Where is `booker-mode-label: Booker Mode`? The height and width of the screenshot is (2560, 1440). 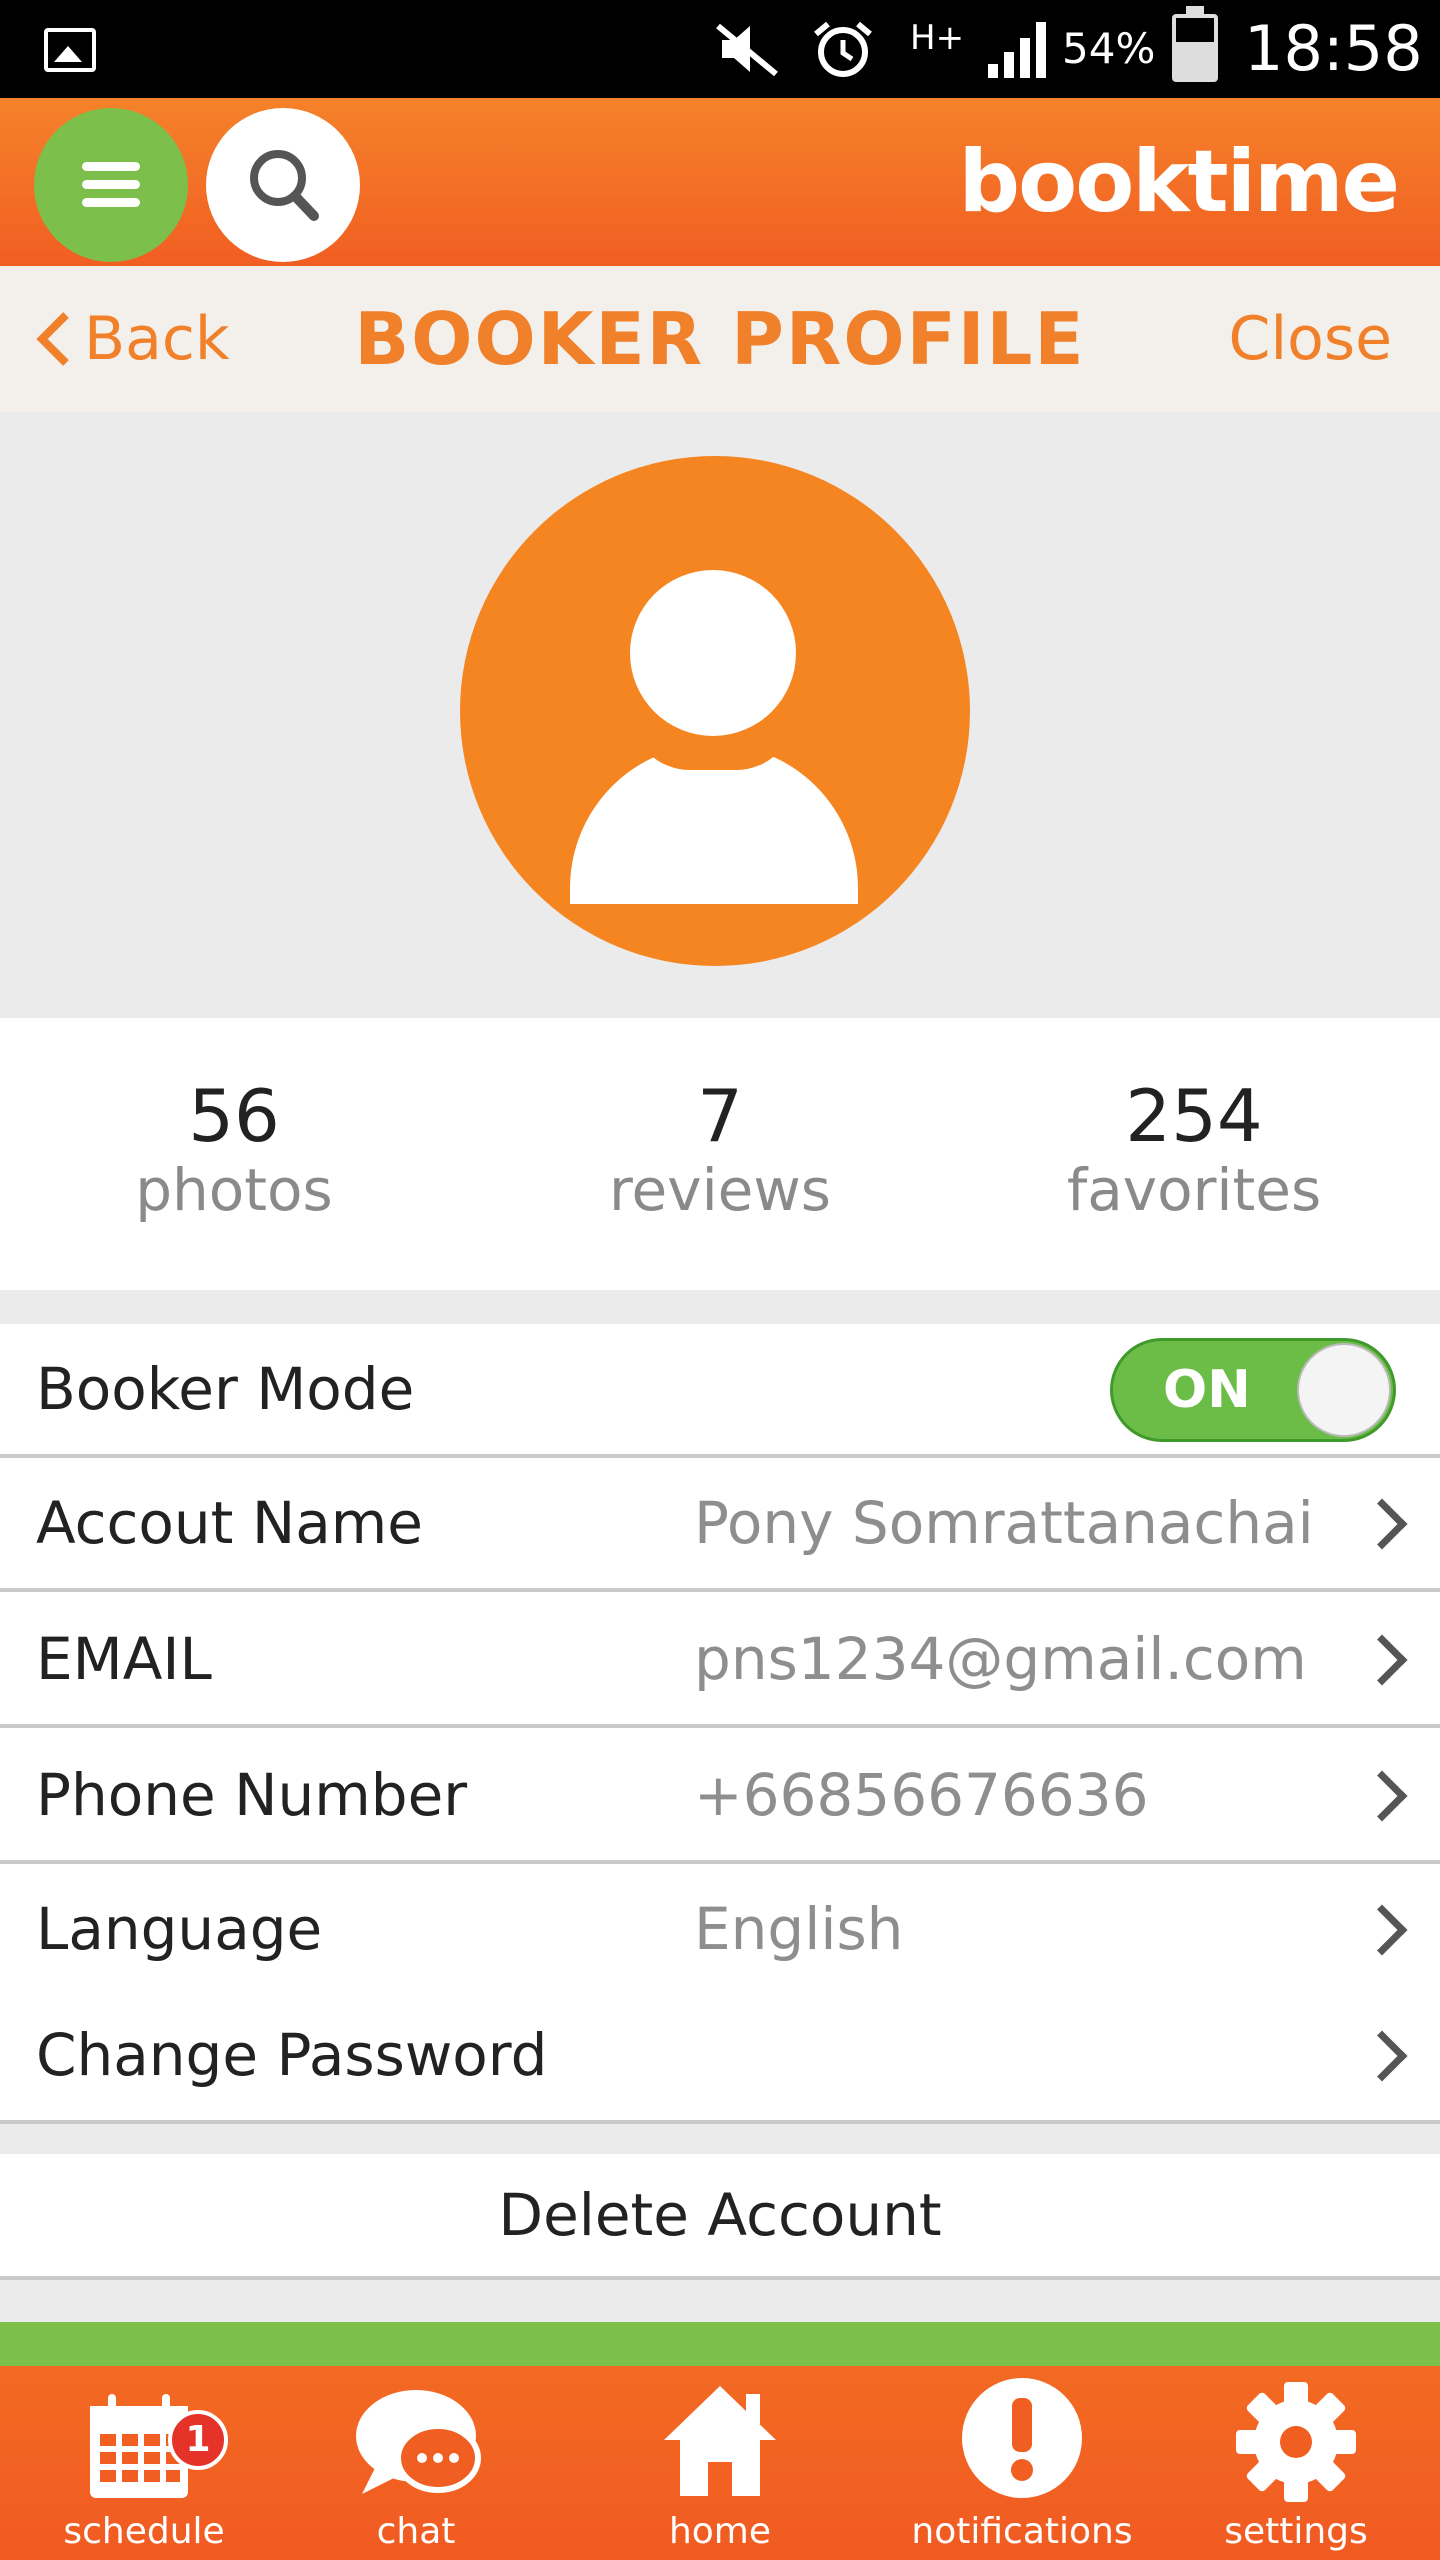
booker-mode-label: Booker Mode is located at coordinates (225, 1389).